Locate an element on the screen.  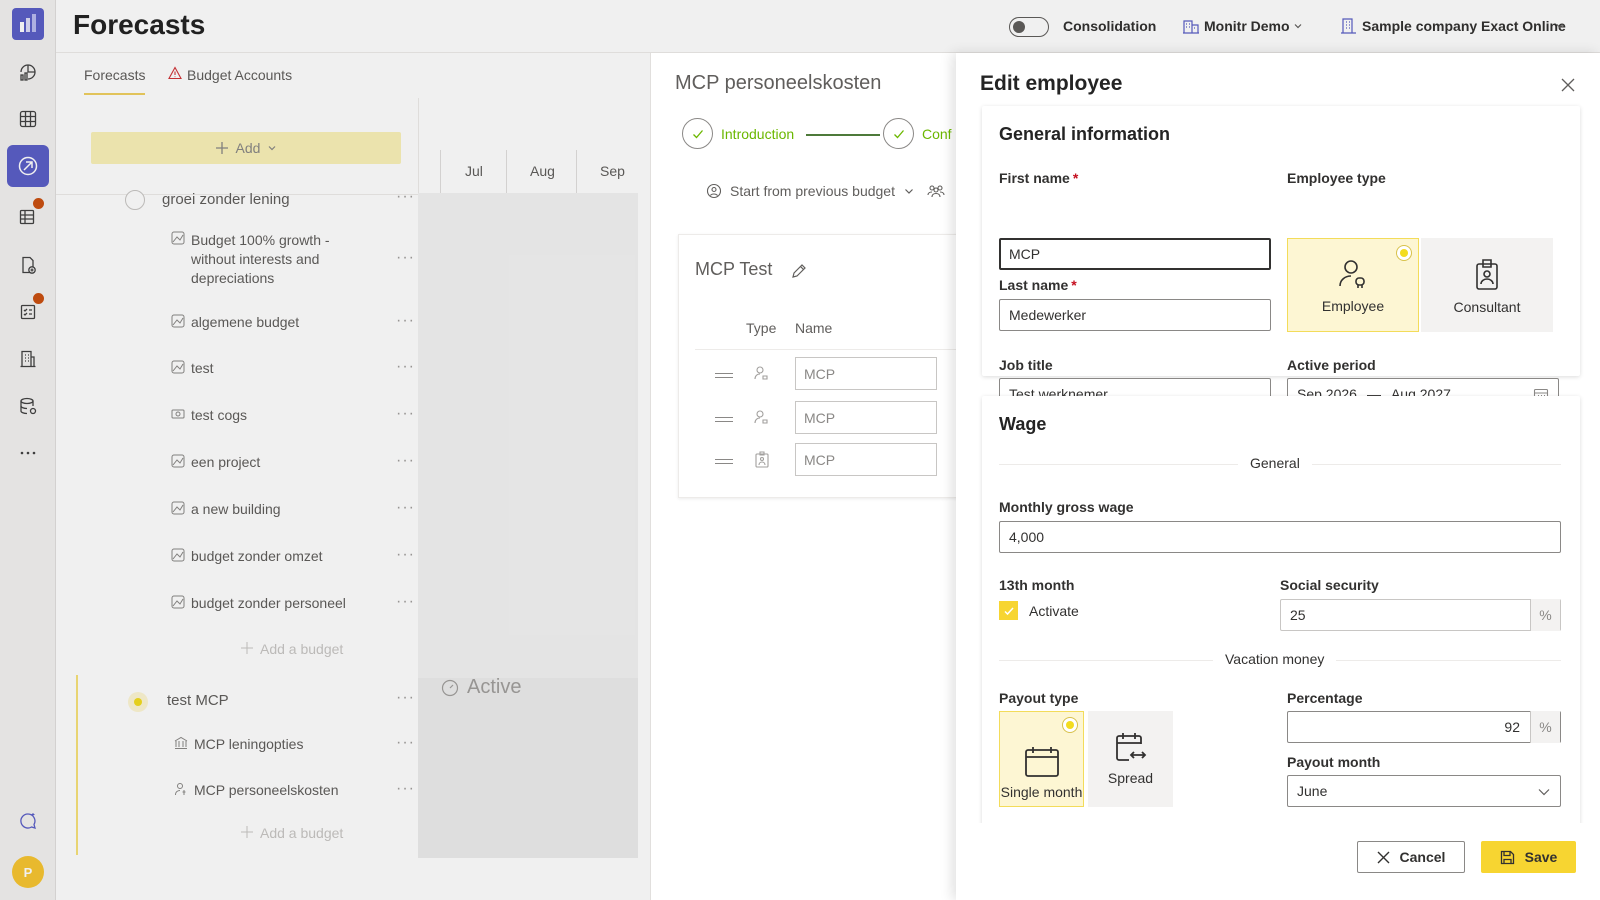
budget-name: test is located at coordinates (202, 368).